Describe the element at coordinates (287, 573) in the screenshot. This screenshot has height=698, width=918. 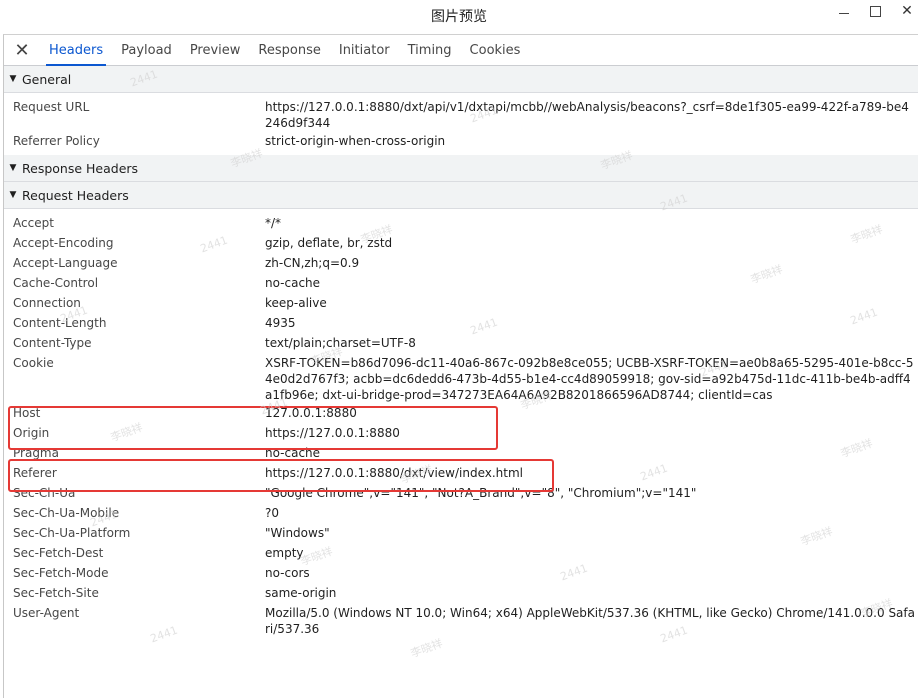
I see `header-value: no-cors` at that location.